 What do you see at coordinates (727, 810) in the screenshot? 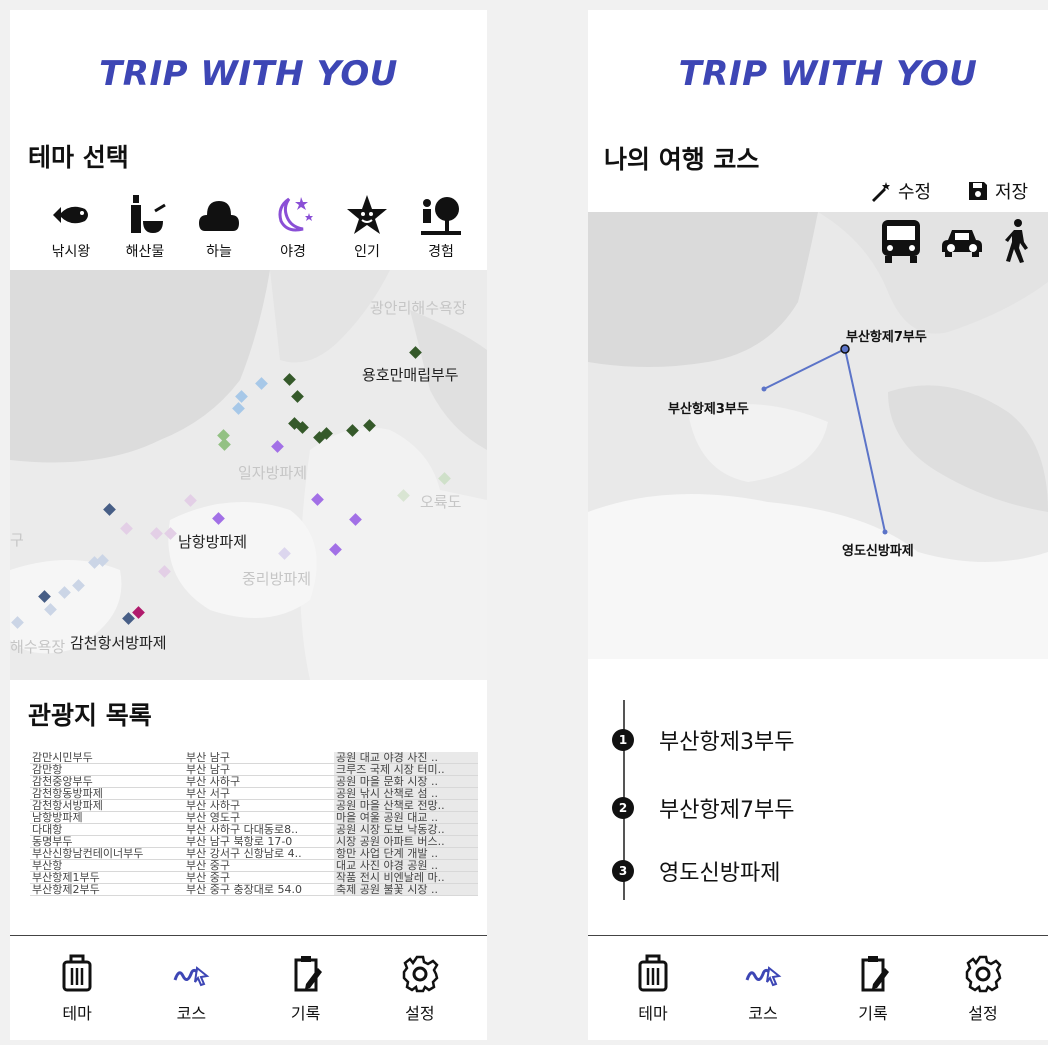
I see `course-name: 부산항제7부두` at bounding box center [727, 810].